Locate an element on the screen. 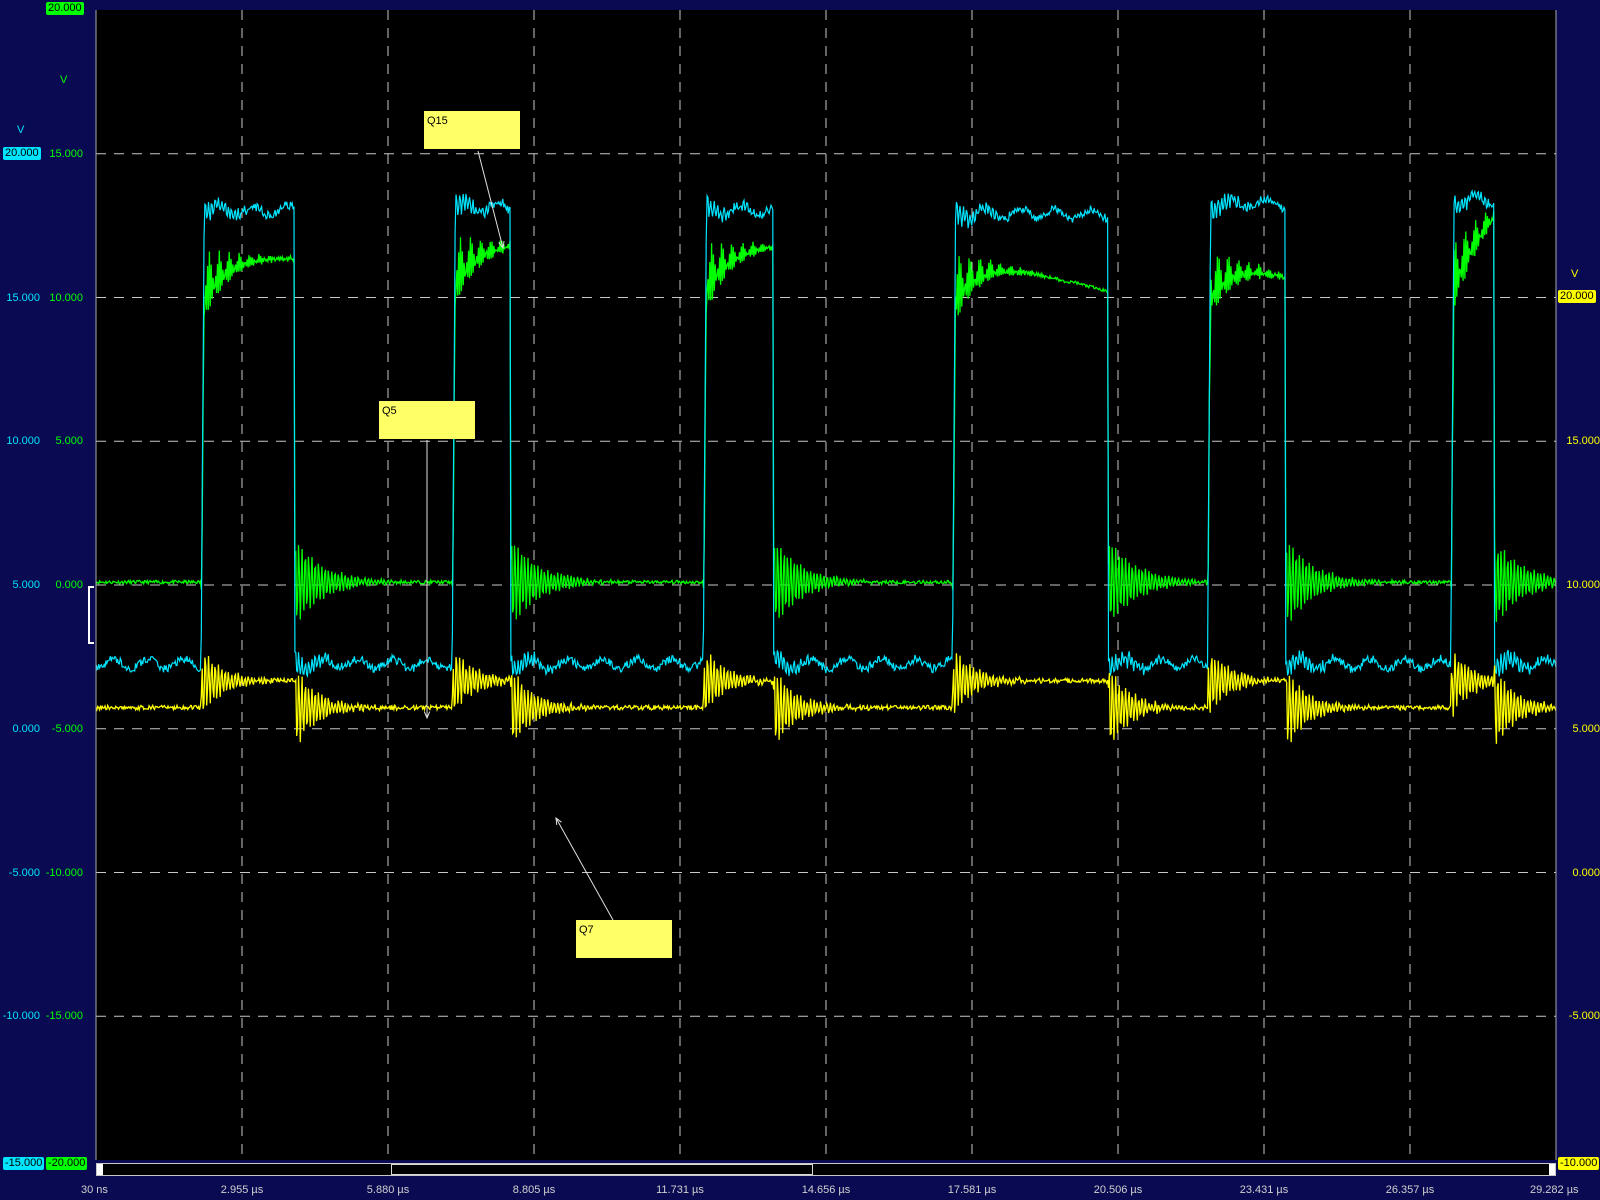 This screenshot has height=1200, width=1600. cyan-axis-unit: V is located at coordinates (21, 130).